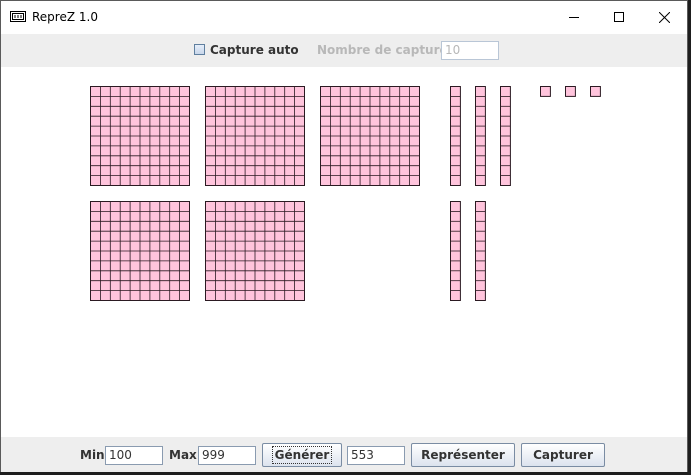 The height and width of the screenshot is (475, 691). What do you see at coordinates (199, 49) in the screenshot?
I see `capture-auto-checkbox` at bounding box center [199, 49].